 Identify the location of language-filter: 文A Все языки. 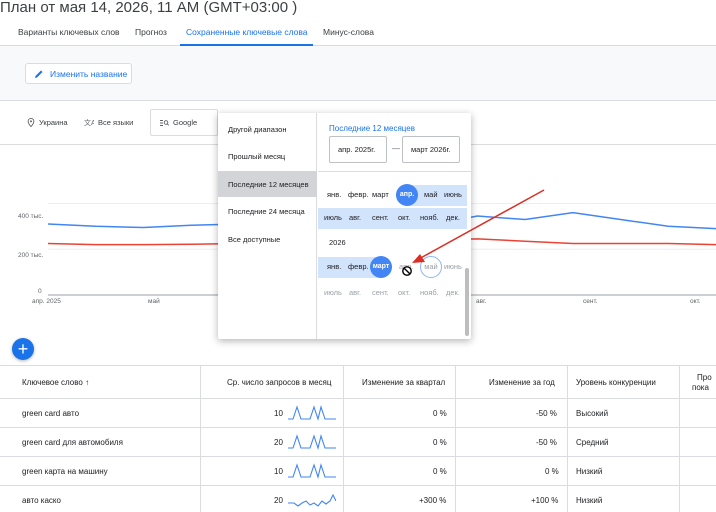
(108, 122).